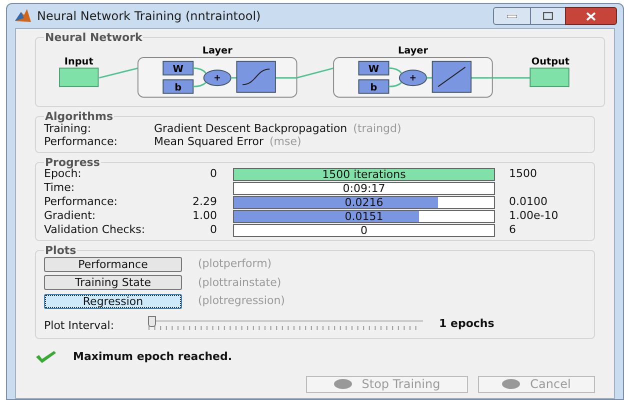 The image size is (628, 400). What do you see at coordinates (23, 16) in the screenshot?
I see `app-logo-icon` at bounding box center [23, 16].